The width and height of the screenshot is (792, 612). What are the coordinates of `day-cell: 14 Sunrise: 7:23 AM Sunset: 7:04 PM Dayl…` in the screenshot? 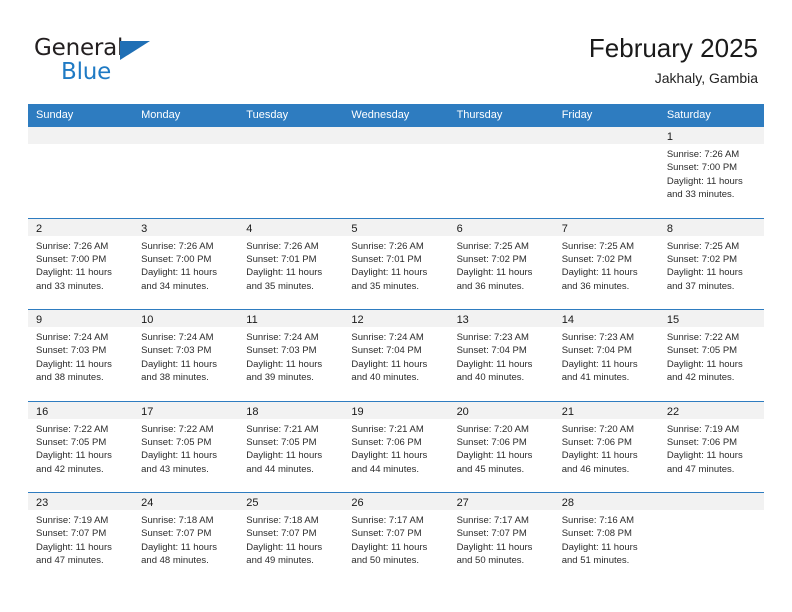 It's located at (606, 355).